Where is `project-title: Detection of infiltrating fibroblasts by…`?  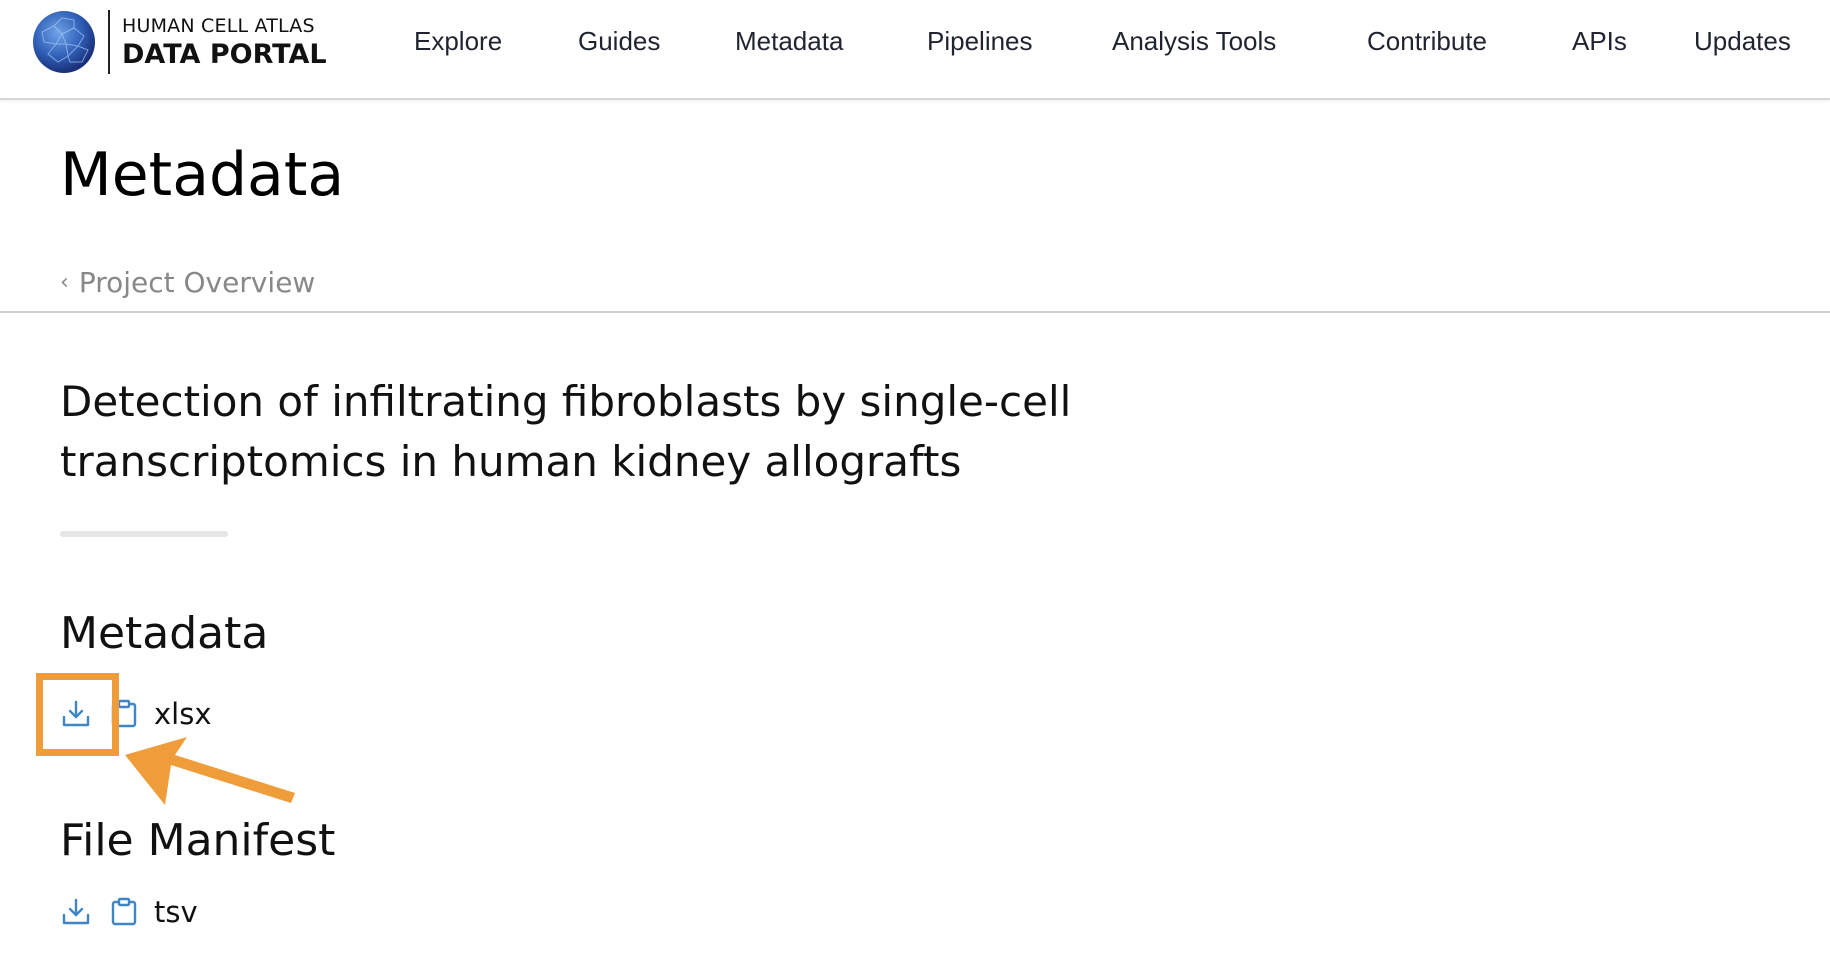 project-title: Detection of infiltrating fibroblasts by… is located at coordinates (566, 431).